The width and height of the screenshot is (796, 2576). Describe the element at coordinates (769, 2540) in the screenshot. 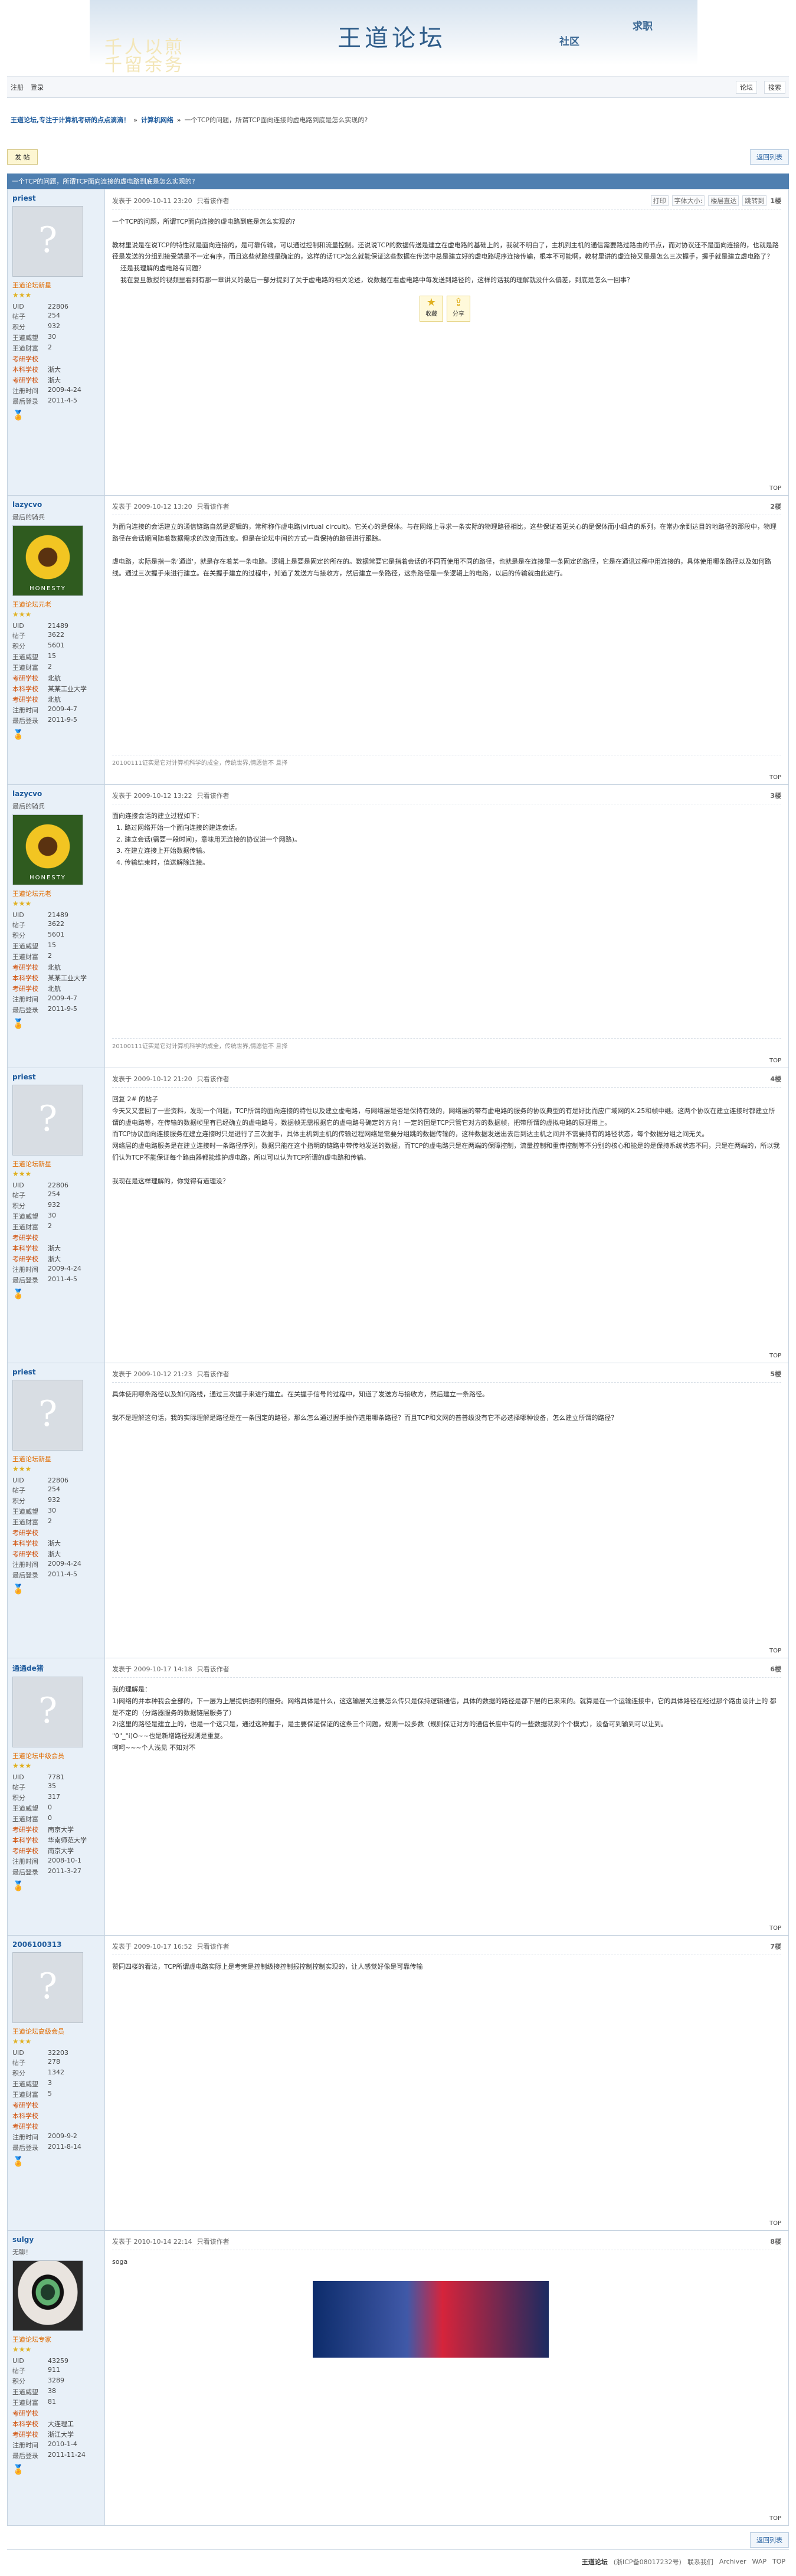

I see `back-to-list-button-bottom: 返回列表` at that location.